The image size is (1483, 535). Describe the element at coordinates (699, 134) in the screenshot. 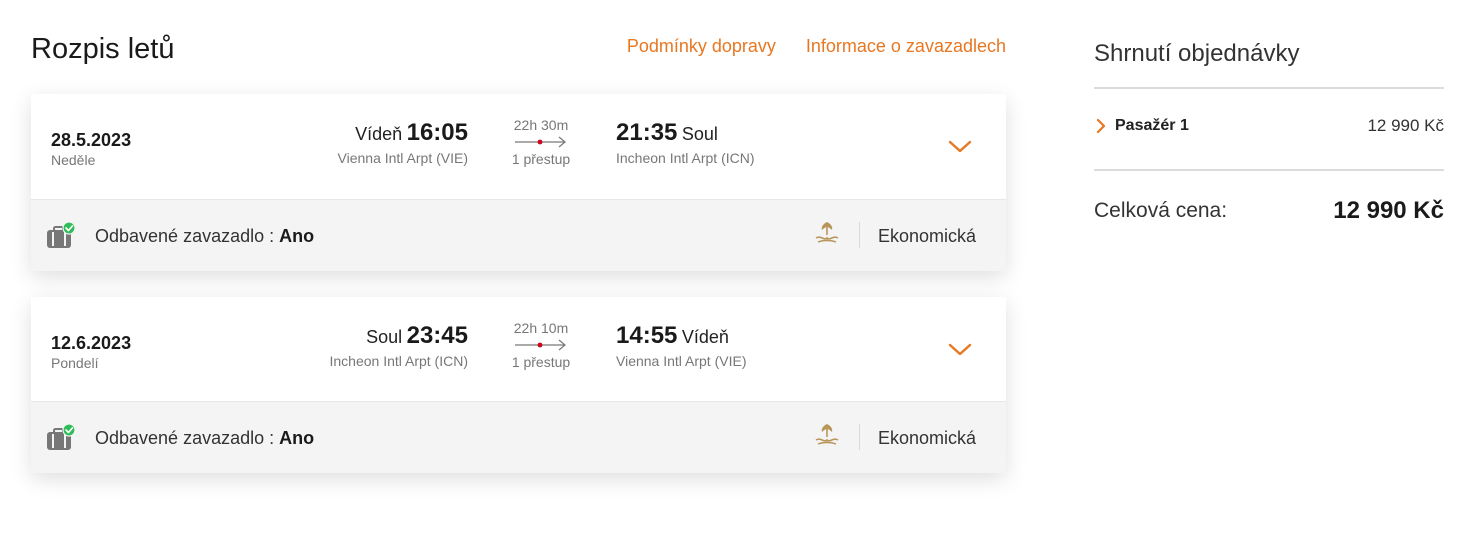

I see `arrival-city: Soul` at that location.